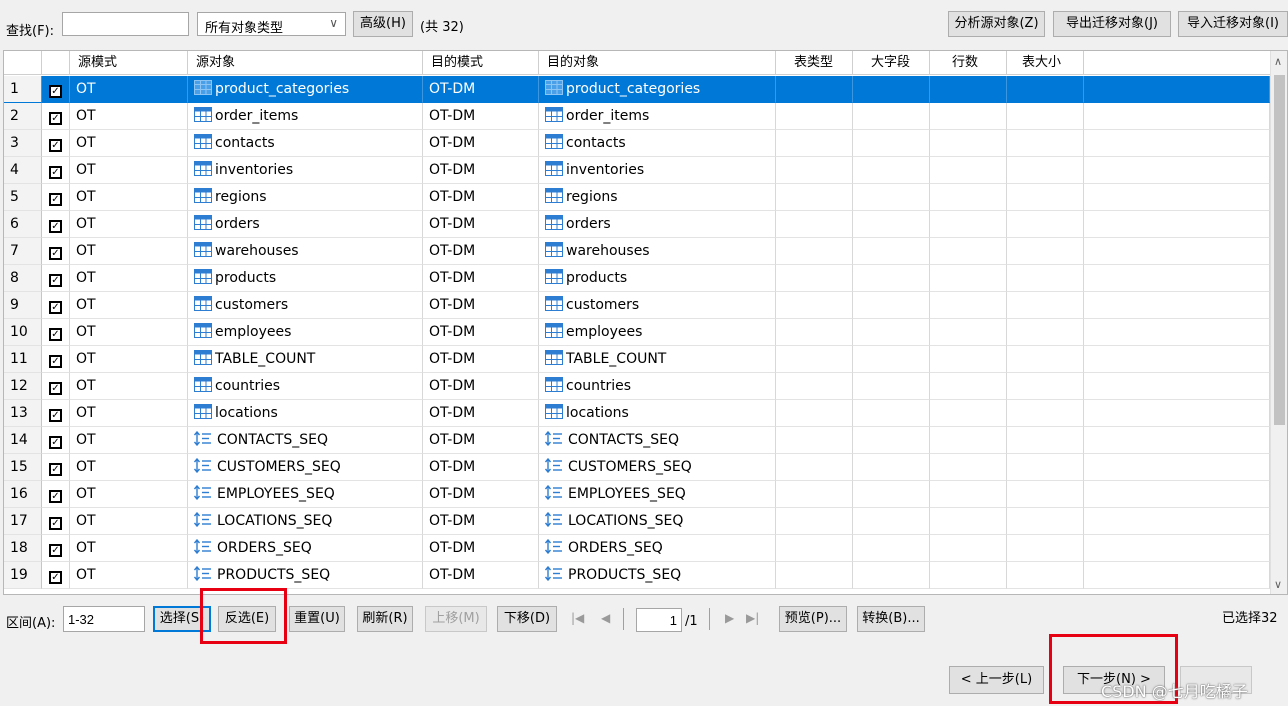 This screenshot has width=1288, height=706. I want to click on import-objects-button: 导入迁移对象(I), so click(1233, 24).